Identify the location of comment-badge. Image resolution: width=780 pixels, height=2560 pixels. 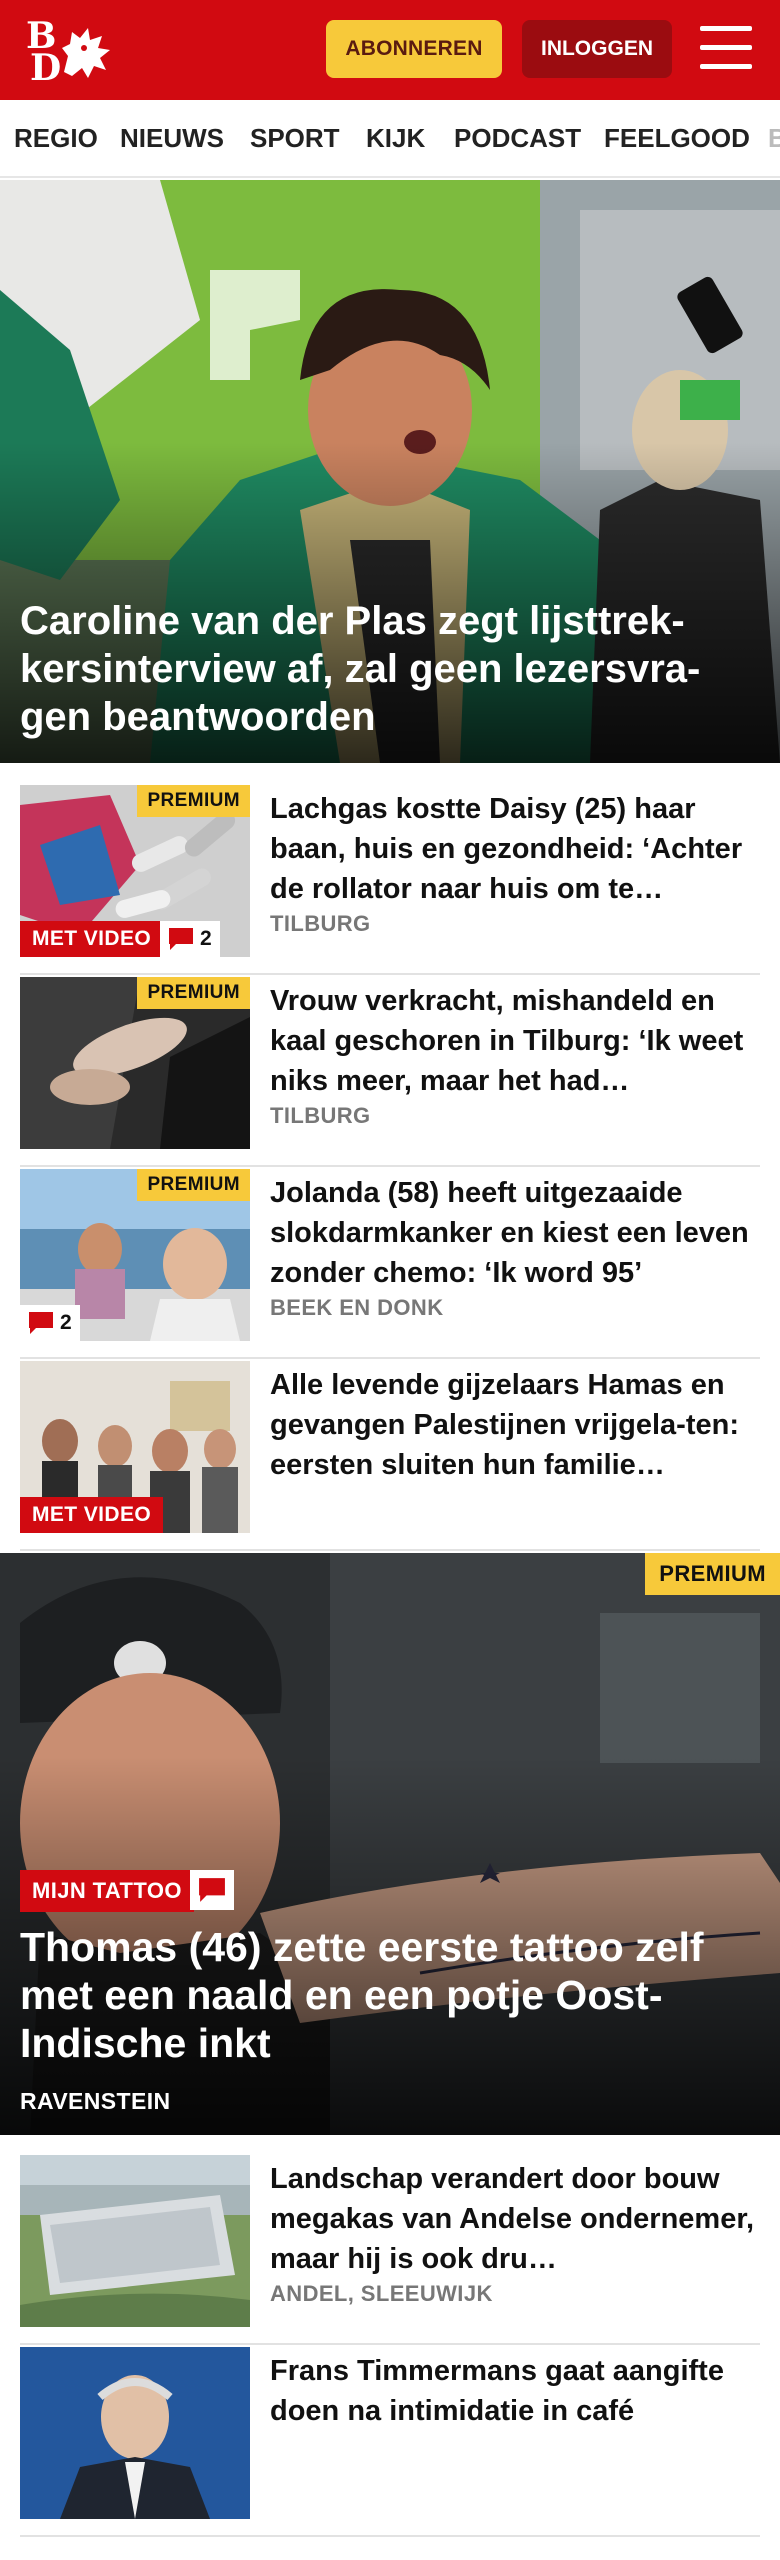
(212, 1890).